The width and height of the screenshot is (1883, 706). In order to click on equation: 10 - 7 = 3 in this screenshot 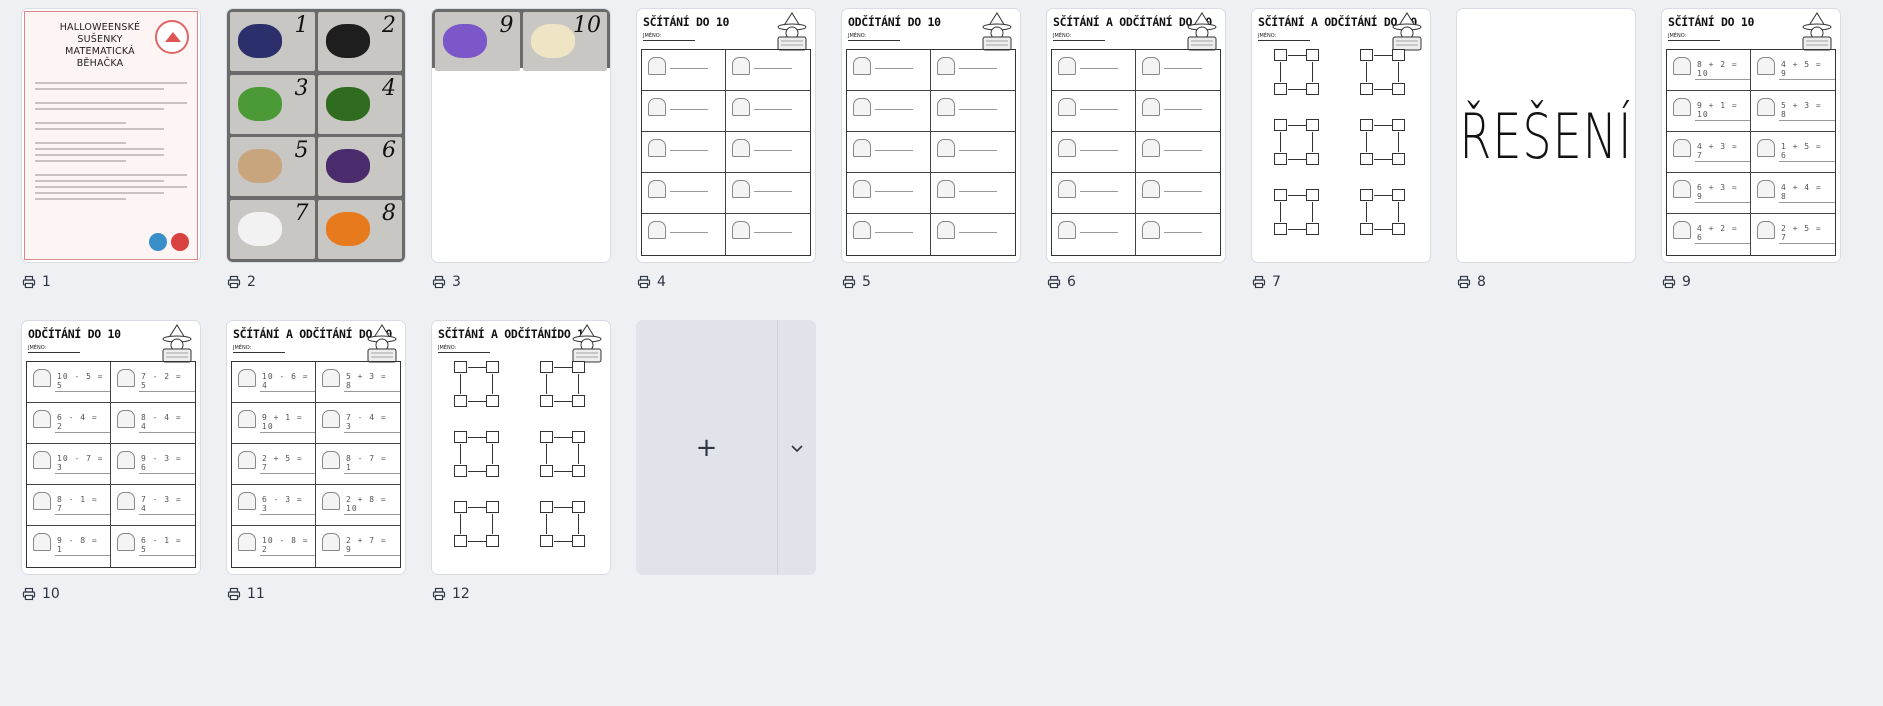, I will do `click(82, 464)`.